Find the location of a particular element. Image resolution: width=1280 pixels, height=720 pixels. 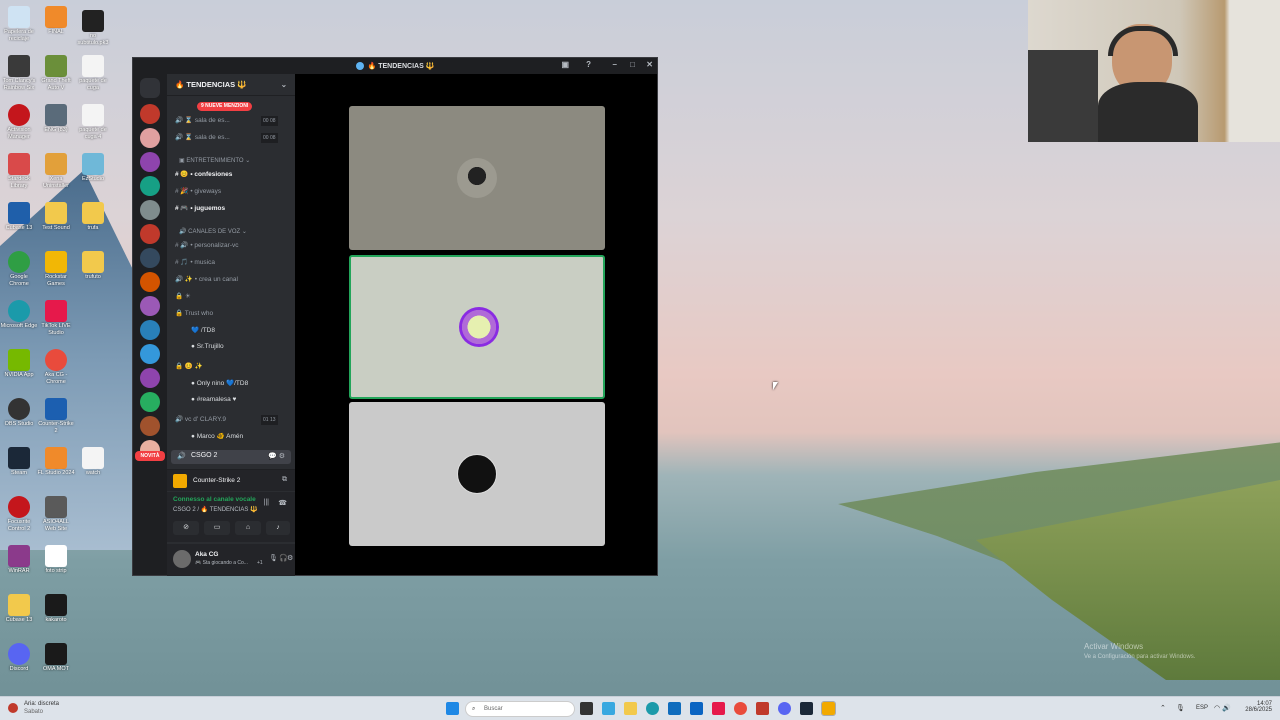

voice-member: ● Only nino 💙/TD8 is located at coordinates (219, 384).